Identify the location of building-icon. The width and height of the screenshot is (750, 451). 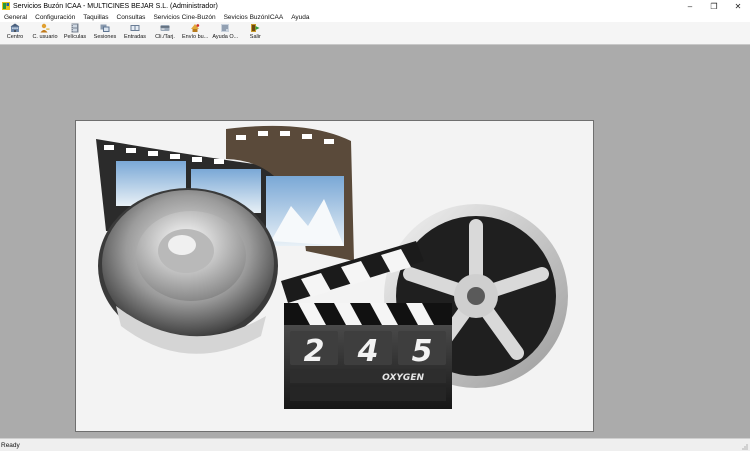
(15, 27).